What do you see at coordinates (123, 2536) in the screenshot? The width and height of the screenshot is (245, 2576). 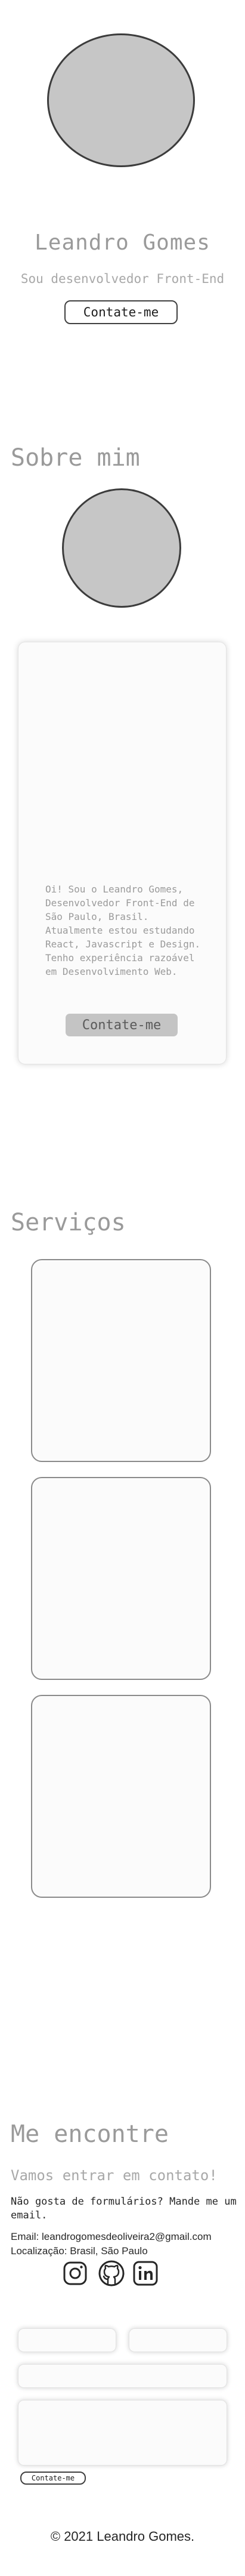 I see `footer-copyright: © 2021 Leandro Gomes.` at bounding box center [123, 2536].